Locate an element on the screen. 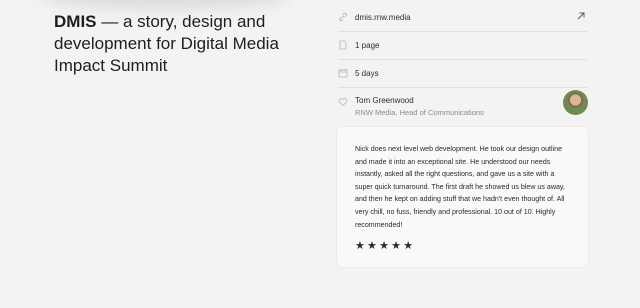  heart-icon is located at coordinates (343, 102).